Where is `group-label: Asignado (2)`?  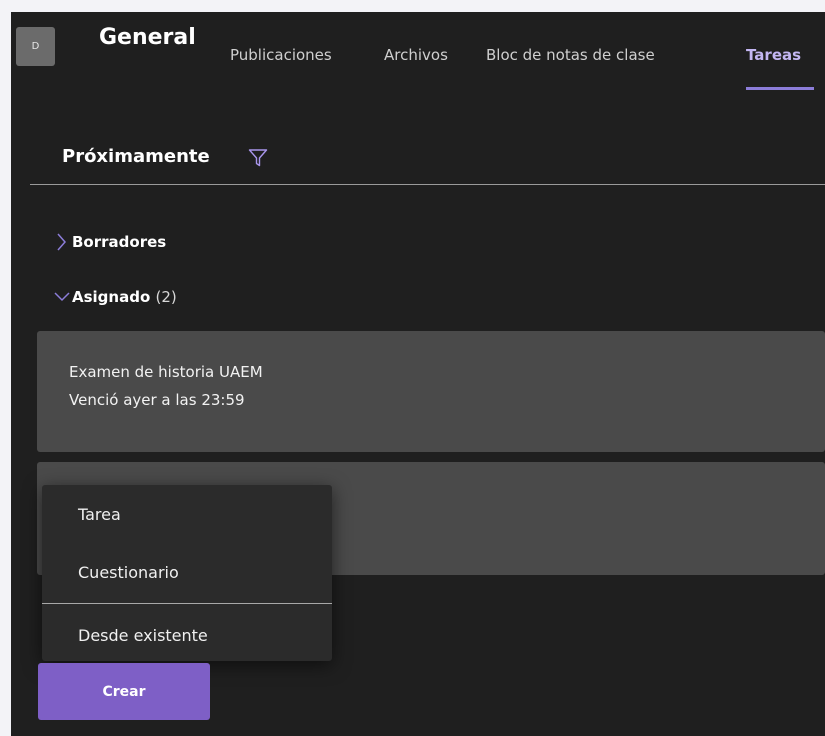 group-label: Asignado (2) is located at coordinates (124, 297).